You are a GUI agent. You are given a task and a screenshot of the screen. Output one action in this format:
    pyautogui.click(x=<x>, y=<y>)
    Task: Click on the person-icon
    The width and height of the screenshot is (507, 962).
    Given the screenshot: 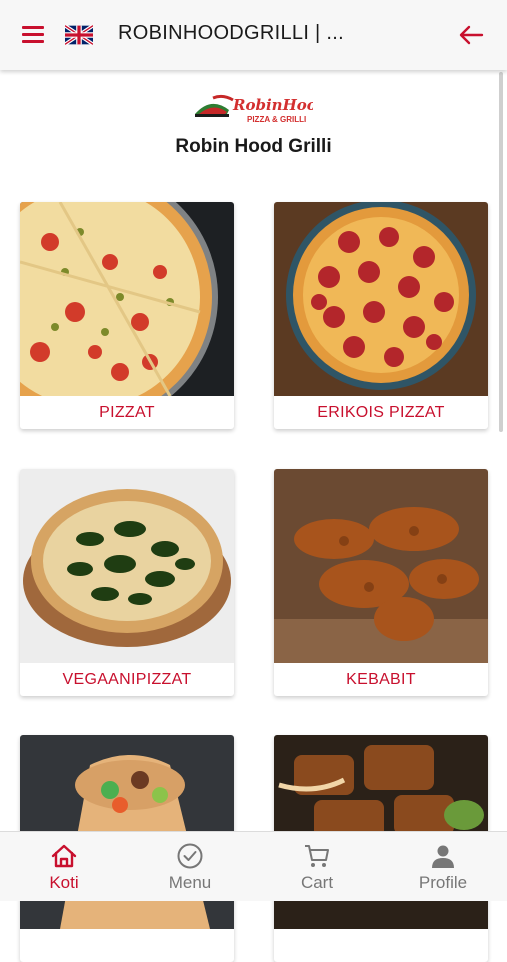 What is the action you would take?
    pyautogui.click(x=443, y=856)
    